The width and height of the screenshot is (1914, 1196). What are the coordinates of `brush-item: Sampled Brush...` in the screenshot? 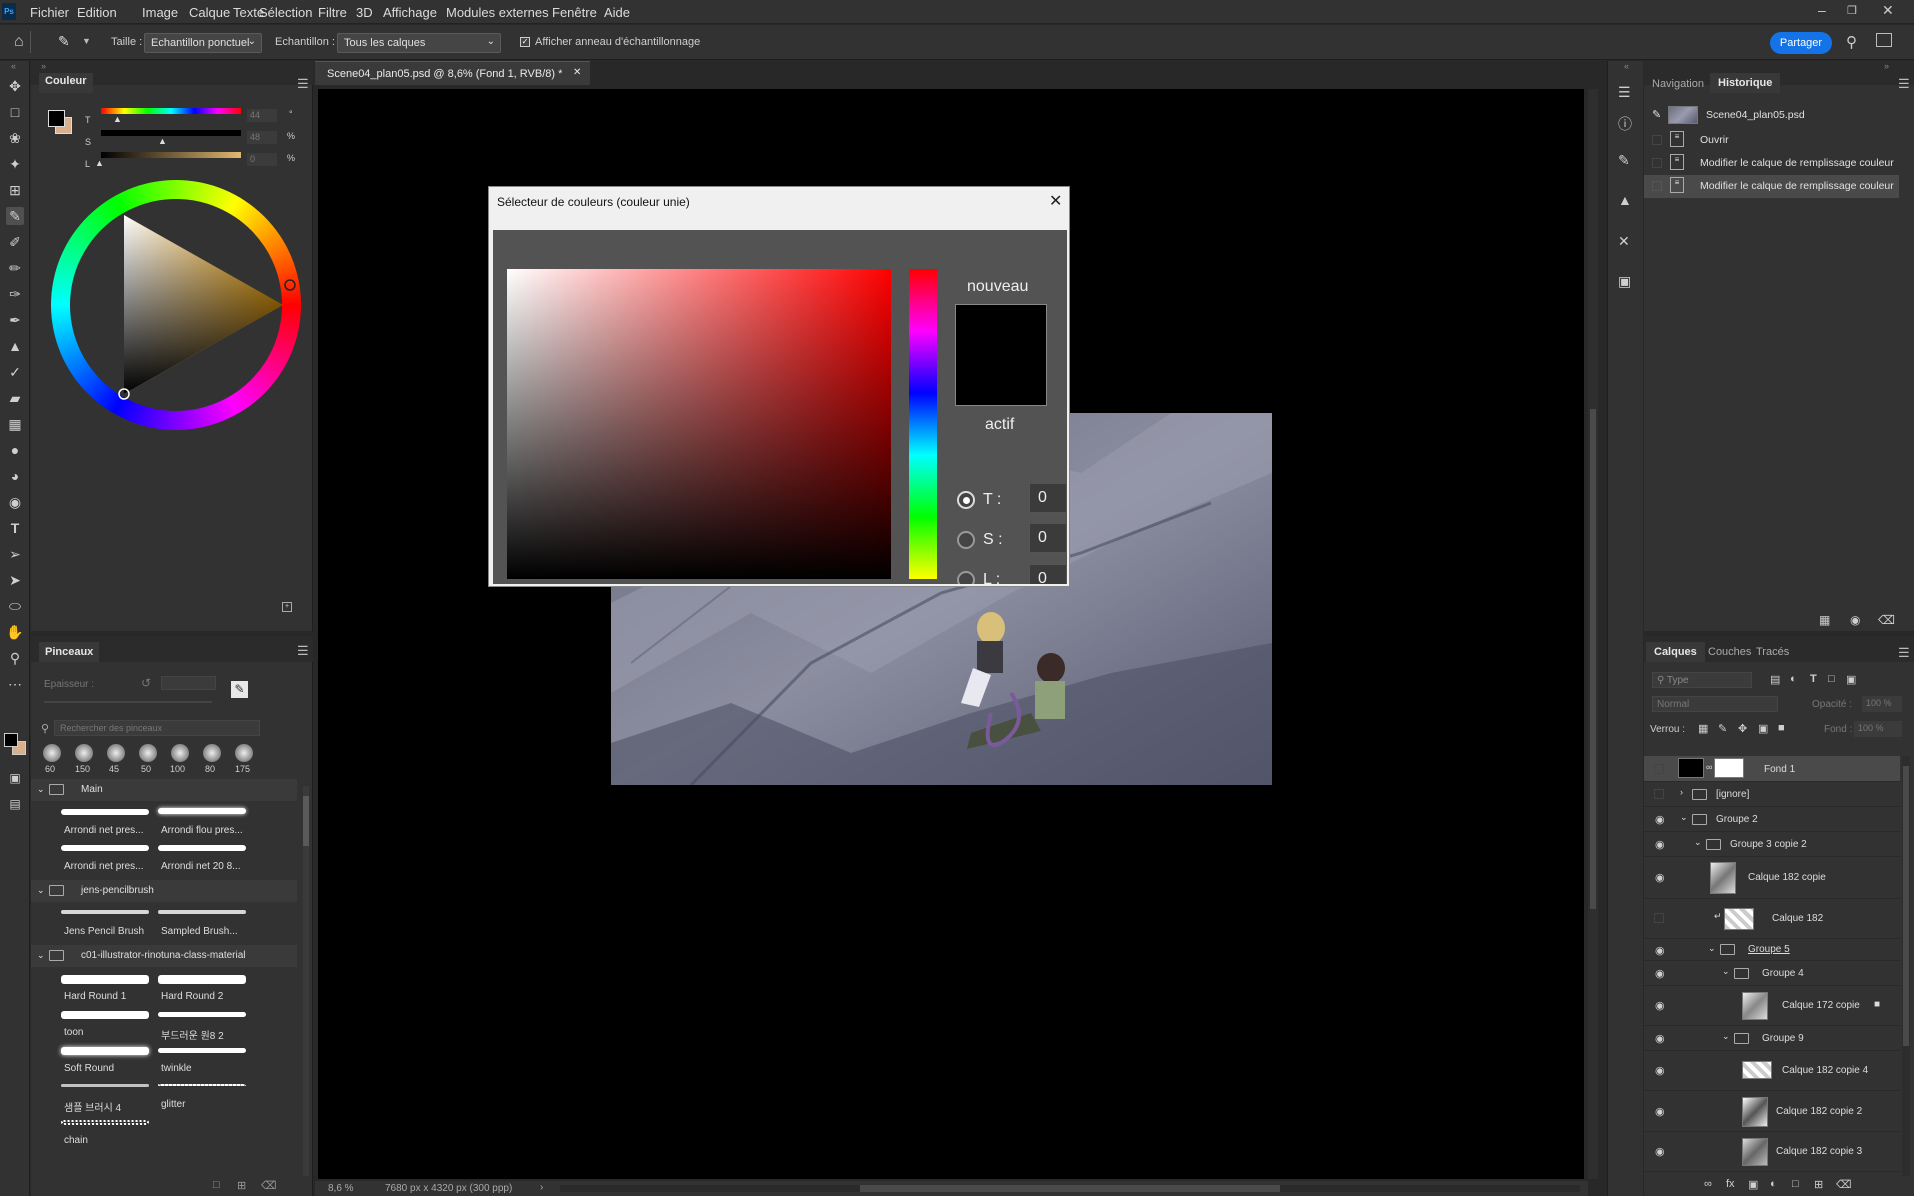 It's located at (199, 931).